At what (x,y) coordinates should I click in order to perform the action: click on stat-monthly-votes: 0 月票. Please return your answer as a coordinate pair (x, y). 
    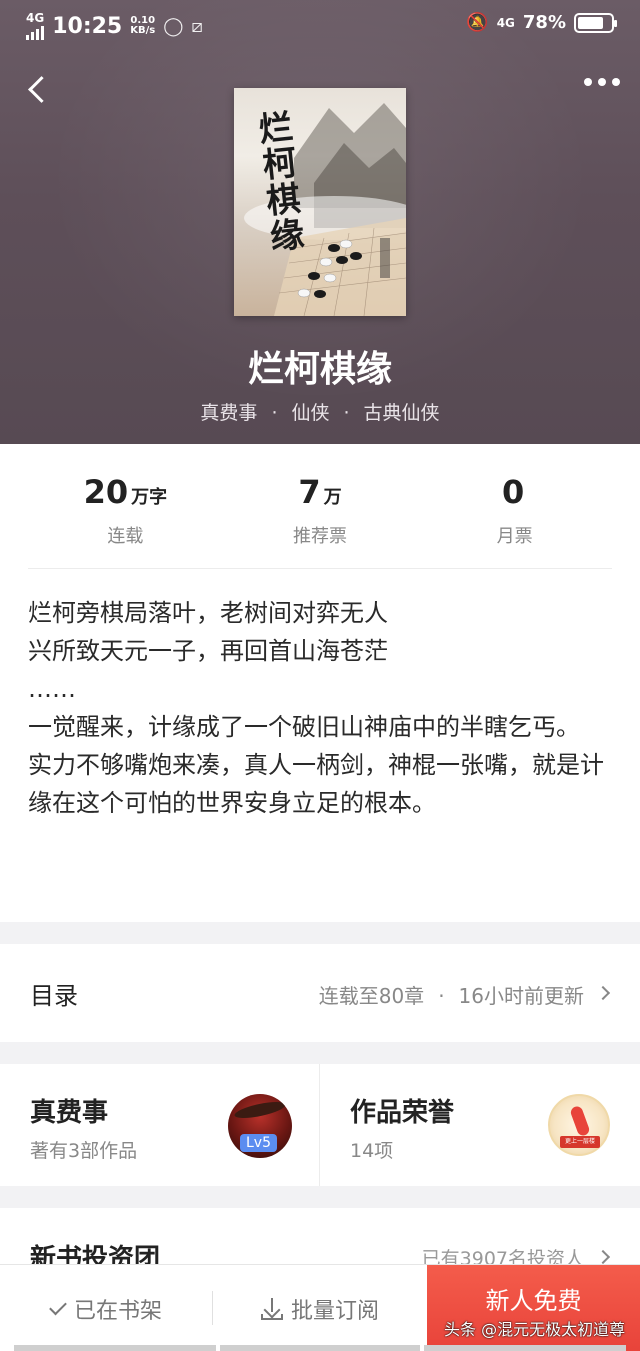
    Looking at the image, I should click on (514, 520).